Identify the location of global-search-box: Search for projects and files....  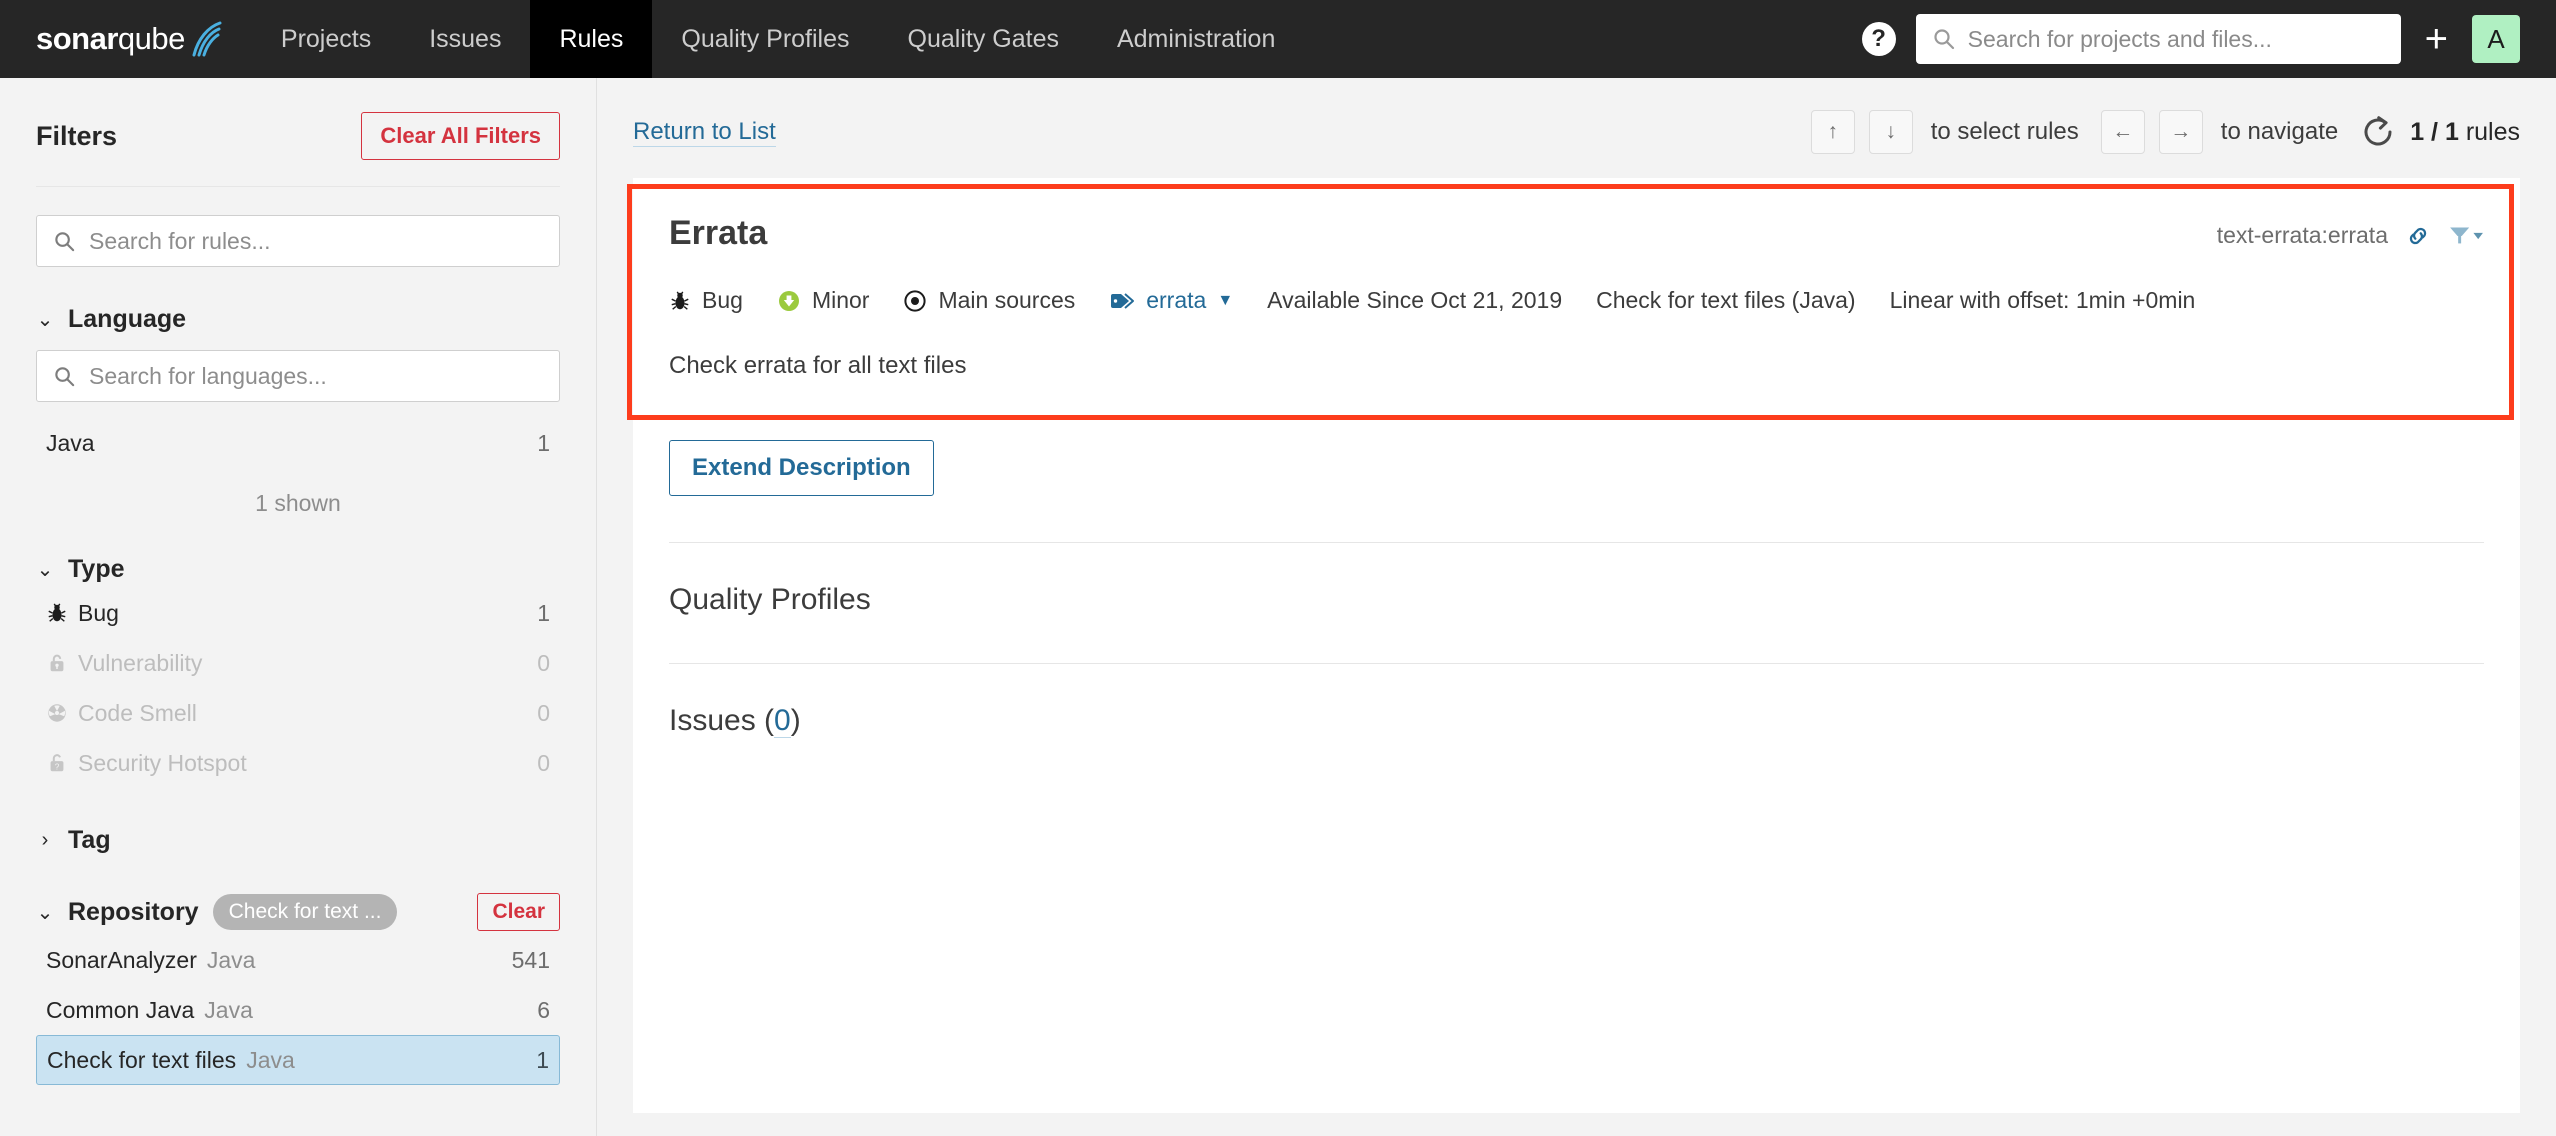
(2158, 39).